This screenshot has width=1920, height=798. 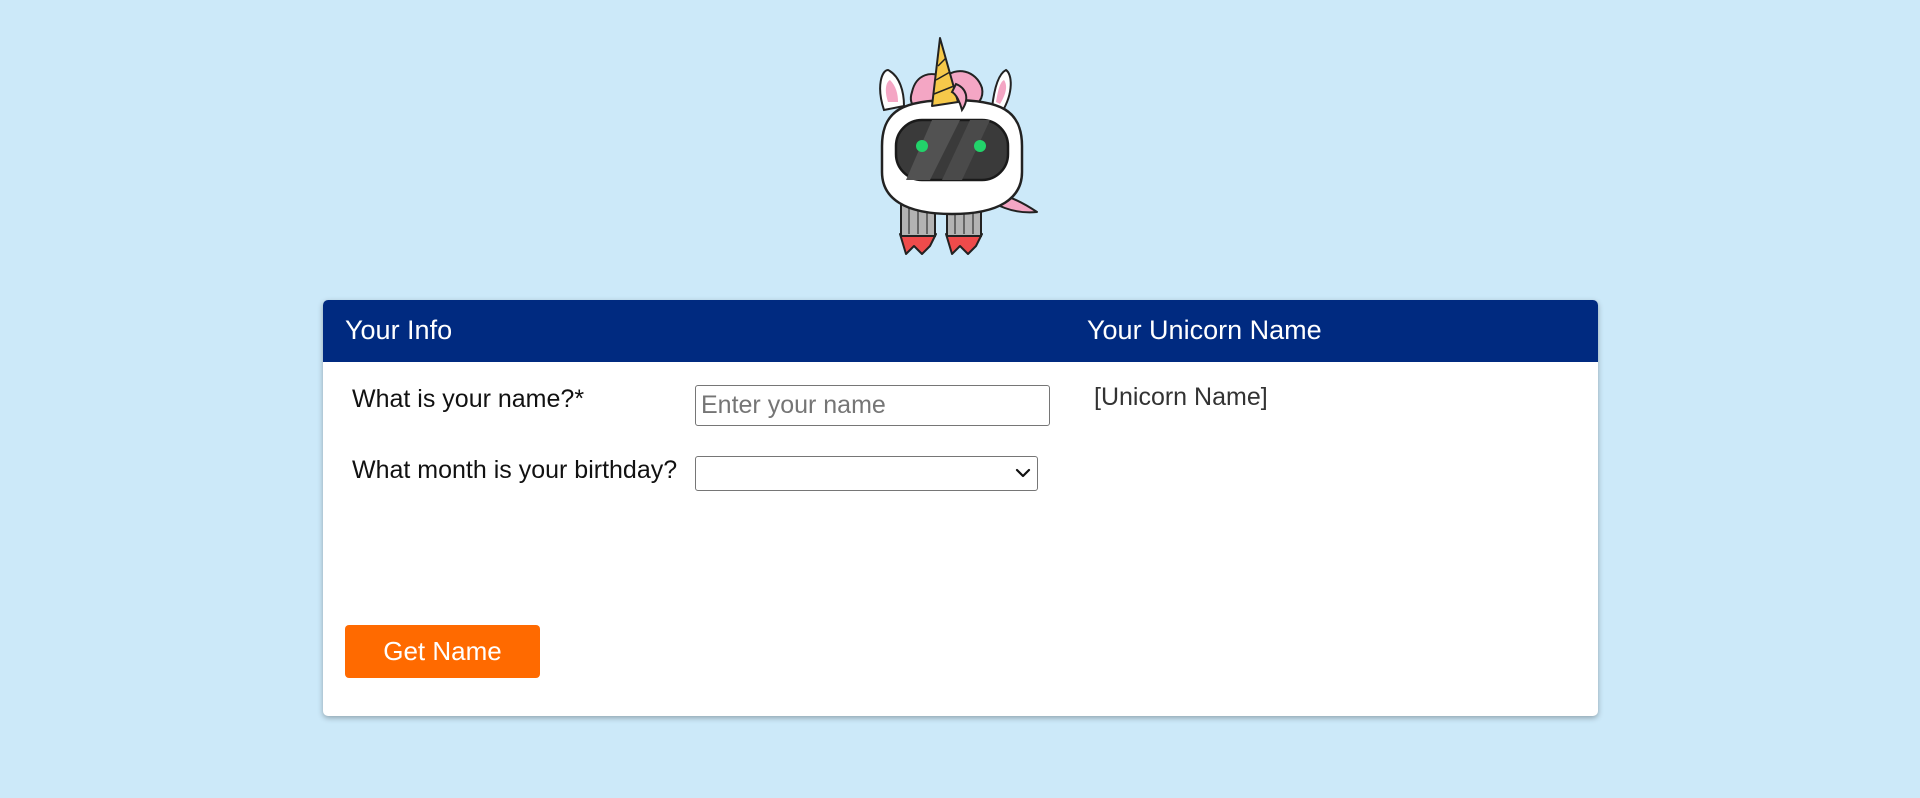 What do you see at coordinates (866, 473) in the screenshot?
I see `birthday-month-select` at bounding box center [866, 473].